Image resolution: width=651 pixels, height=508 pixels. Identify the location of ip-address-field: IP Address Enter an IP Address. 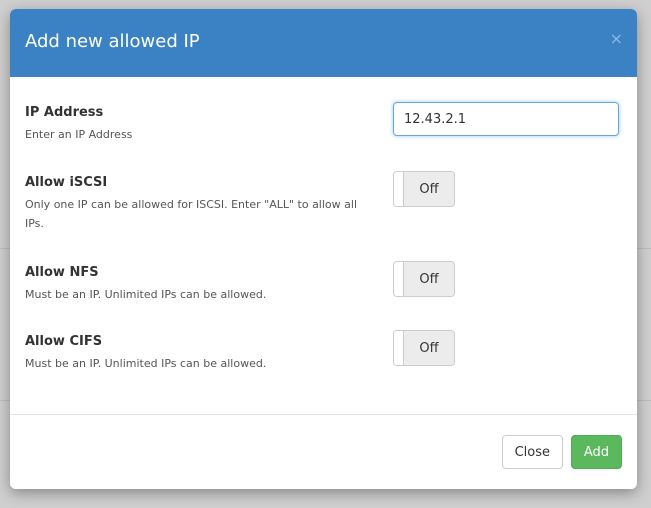
(200, 124).